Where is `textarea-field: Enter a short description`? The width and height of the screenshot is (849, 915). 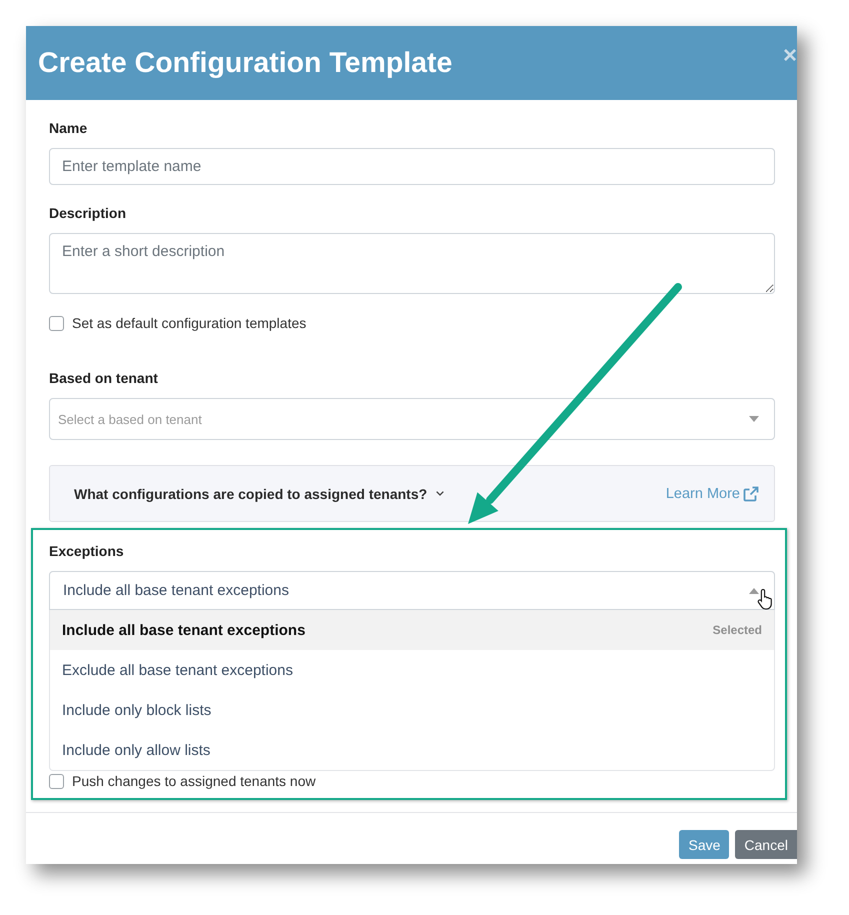 textarea-field: Enter a short description is located at coordinates (412, 263).